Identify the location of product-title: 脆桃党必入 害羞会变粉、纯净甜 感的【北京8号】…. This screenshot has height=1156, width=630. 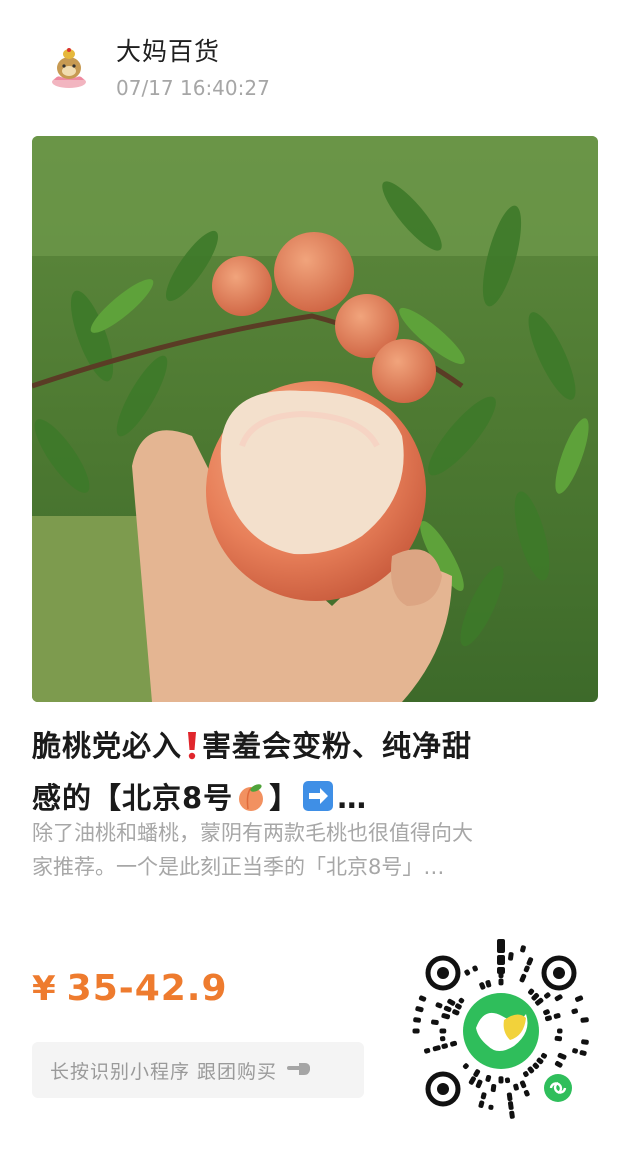
(315, 774).